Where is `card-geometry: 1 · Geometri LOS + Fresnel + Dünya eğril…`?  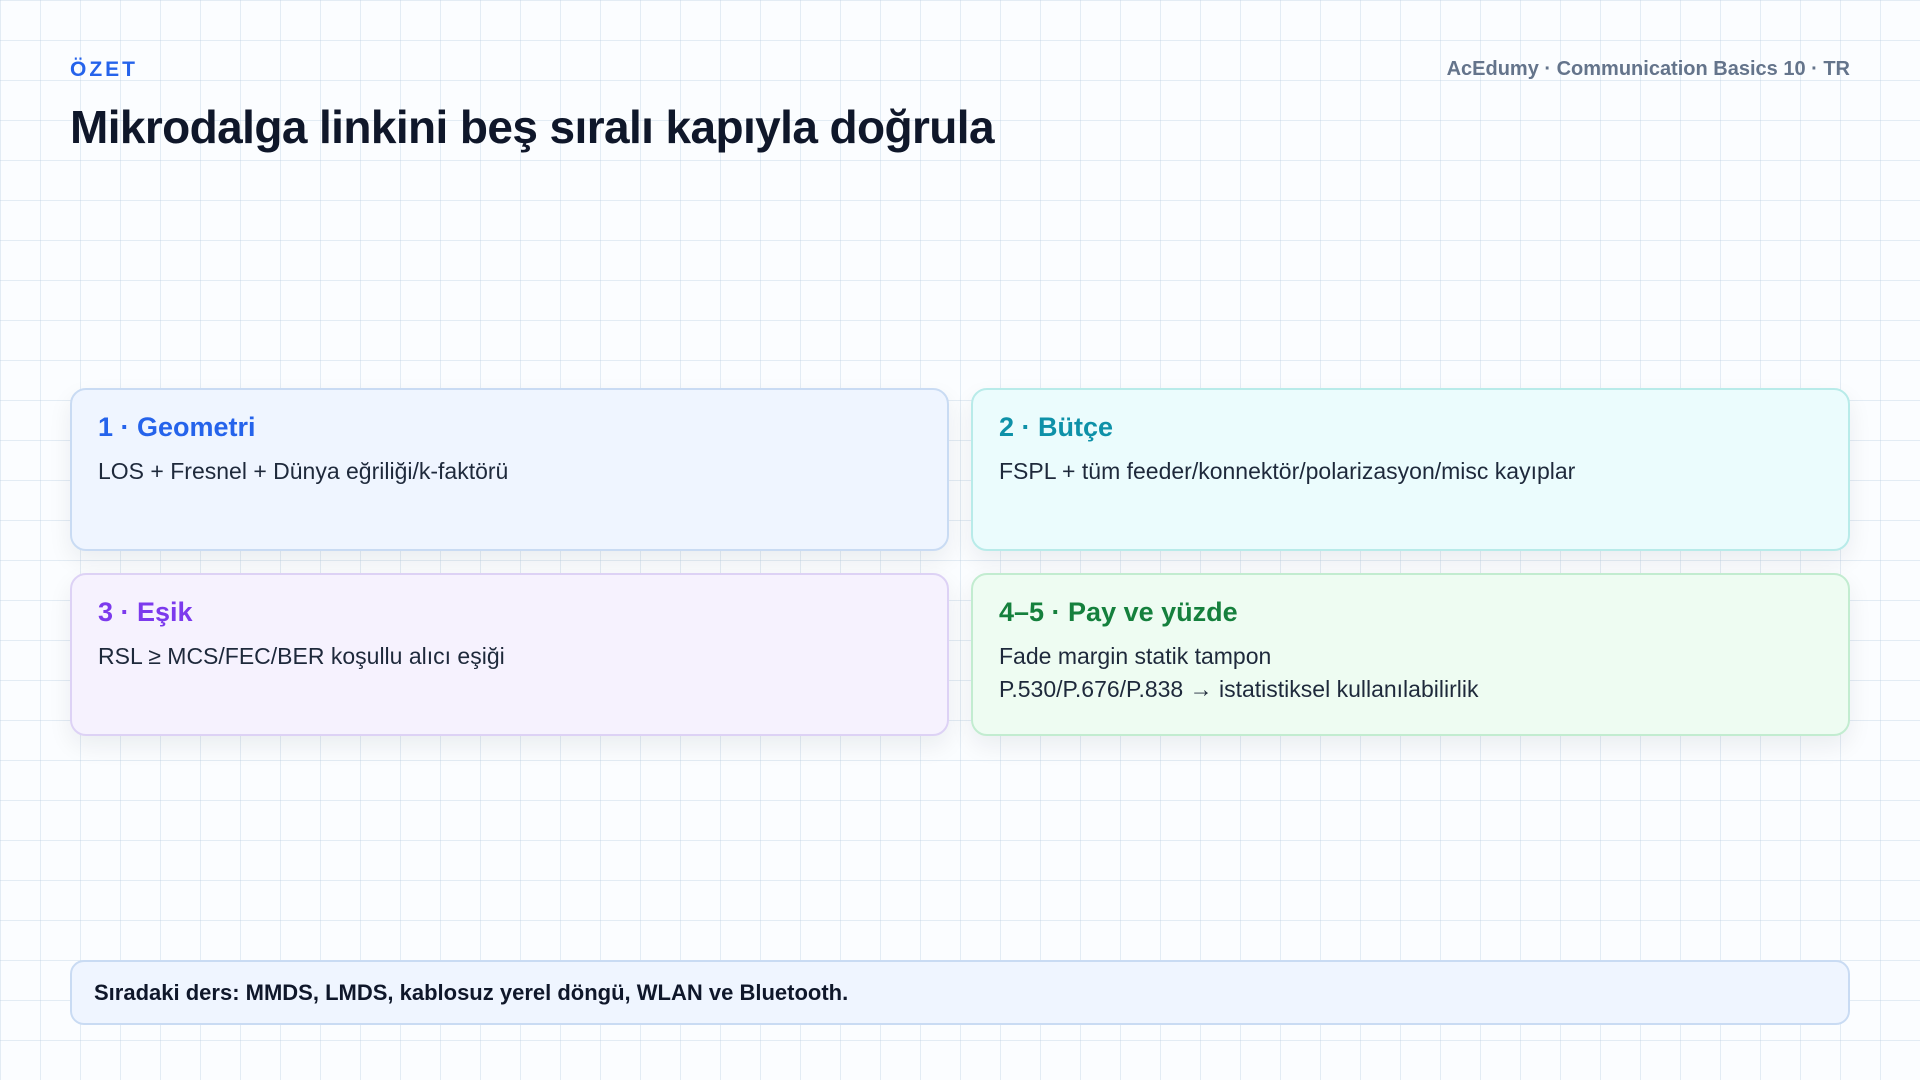 card-geometry: 1 · Geometri LOS + Fresnel + Dünya eğril… is located at coordinates (509, 469).